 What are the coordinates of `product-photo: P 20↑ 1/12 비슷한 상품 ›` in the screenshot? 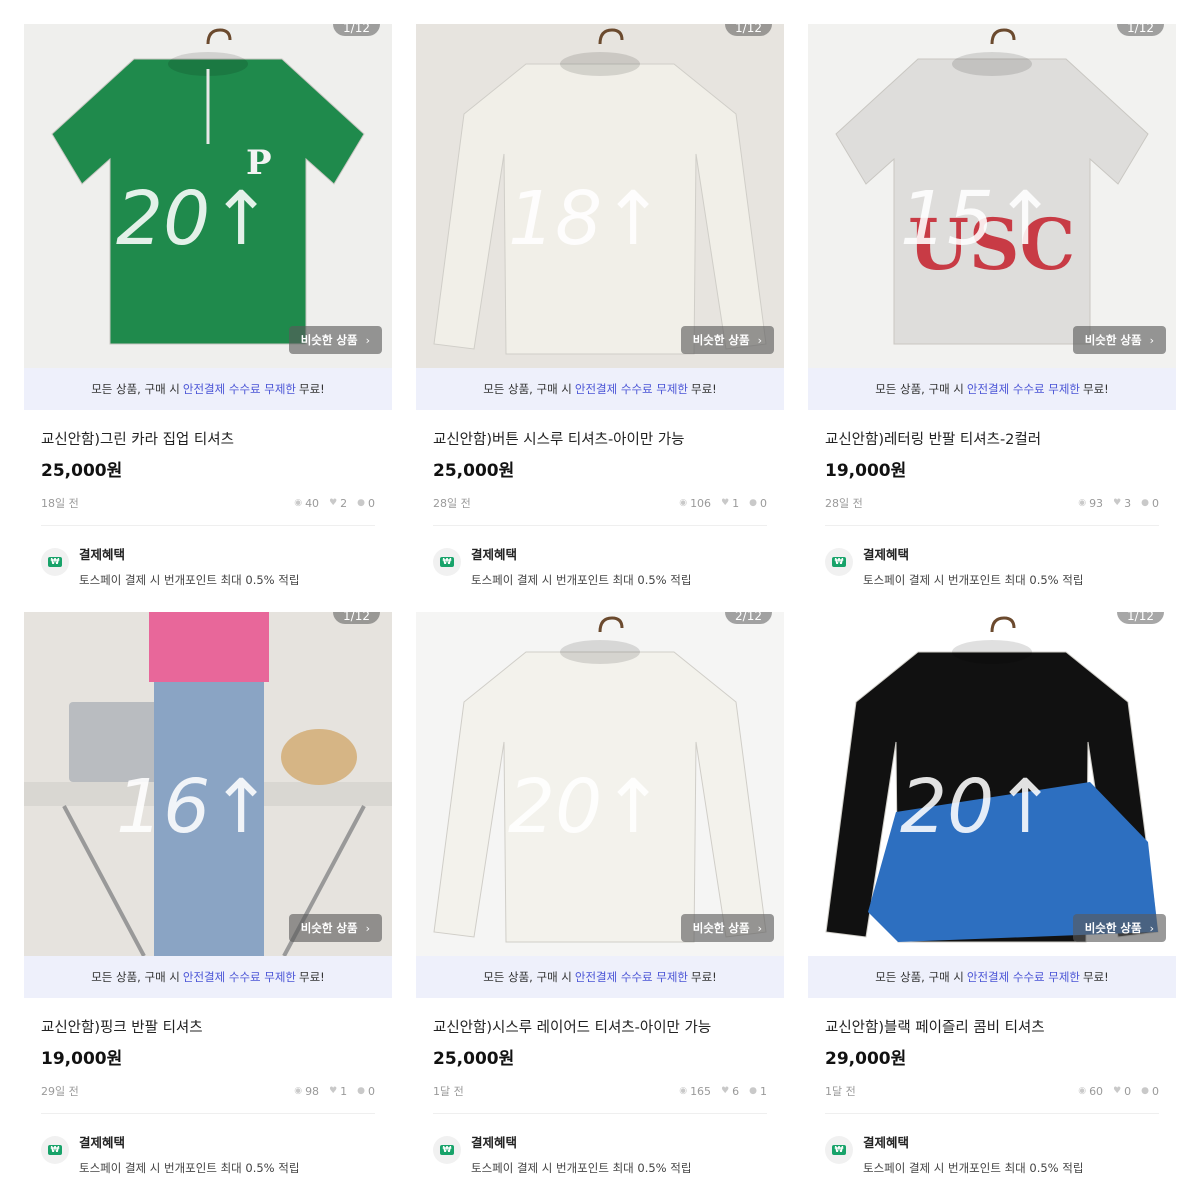 It's located at (208, 196).